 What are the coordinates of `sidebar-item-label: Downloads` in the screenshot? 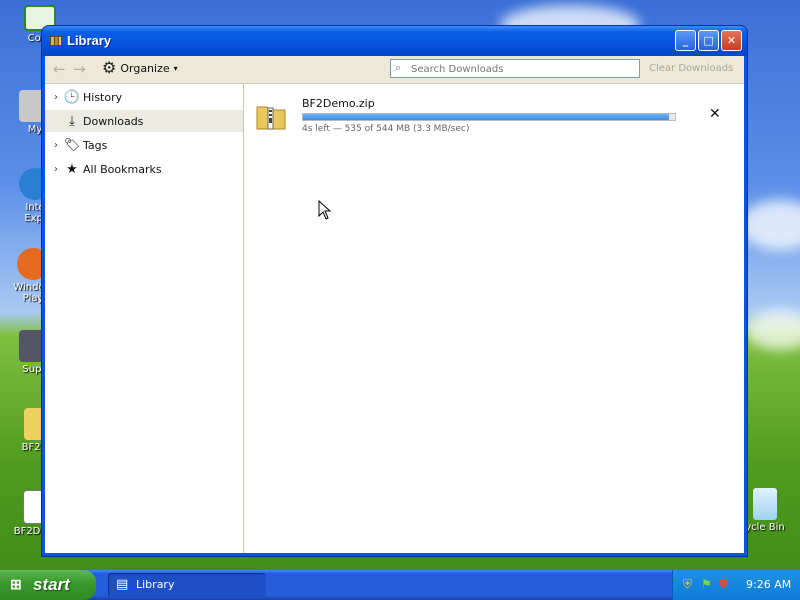 It's located at (113, 121).